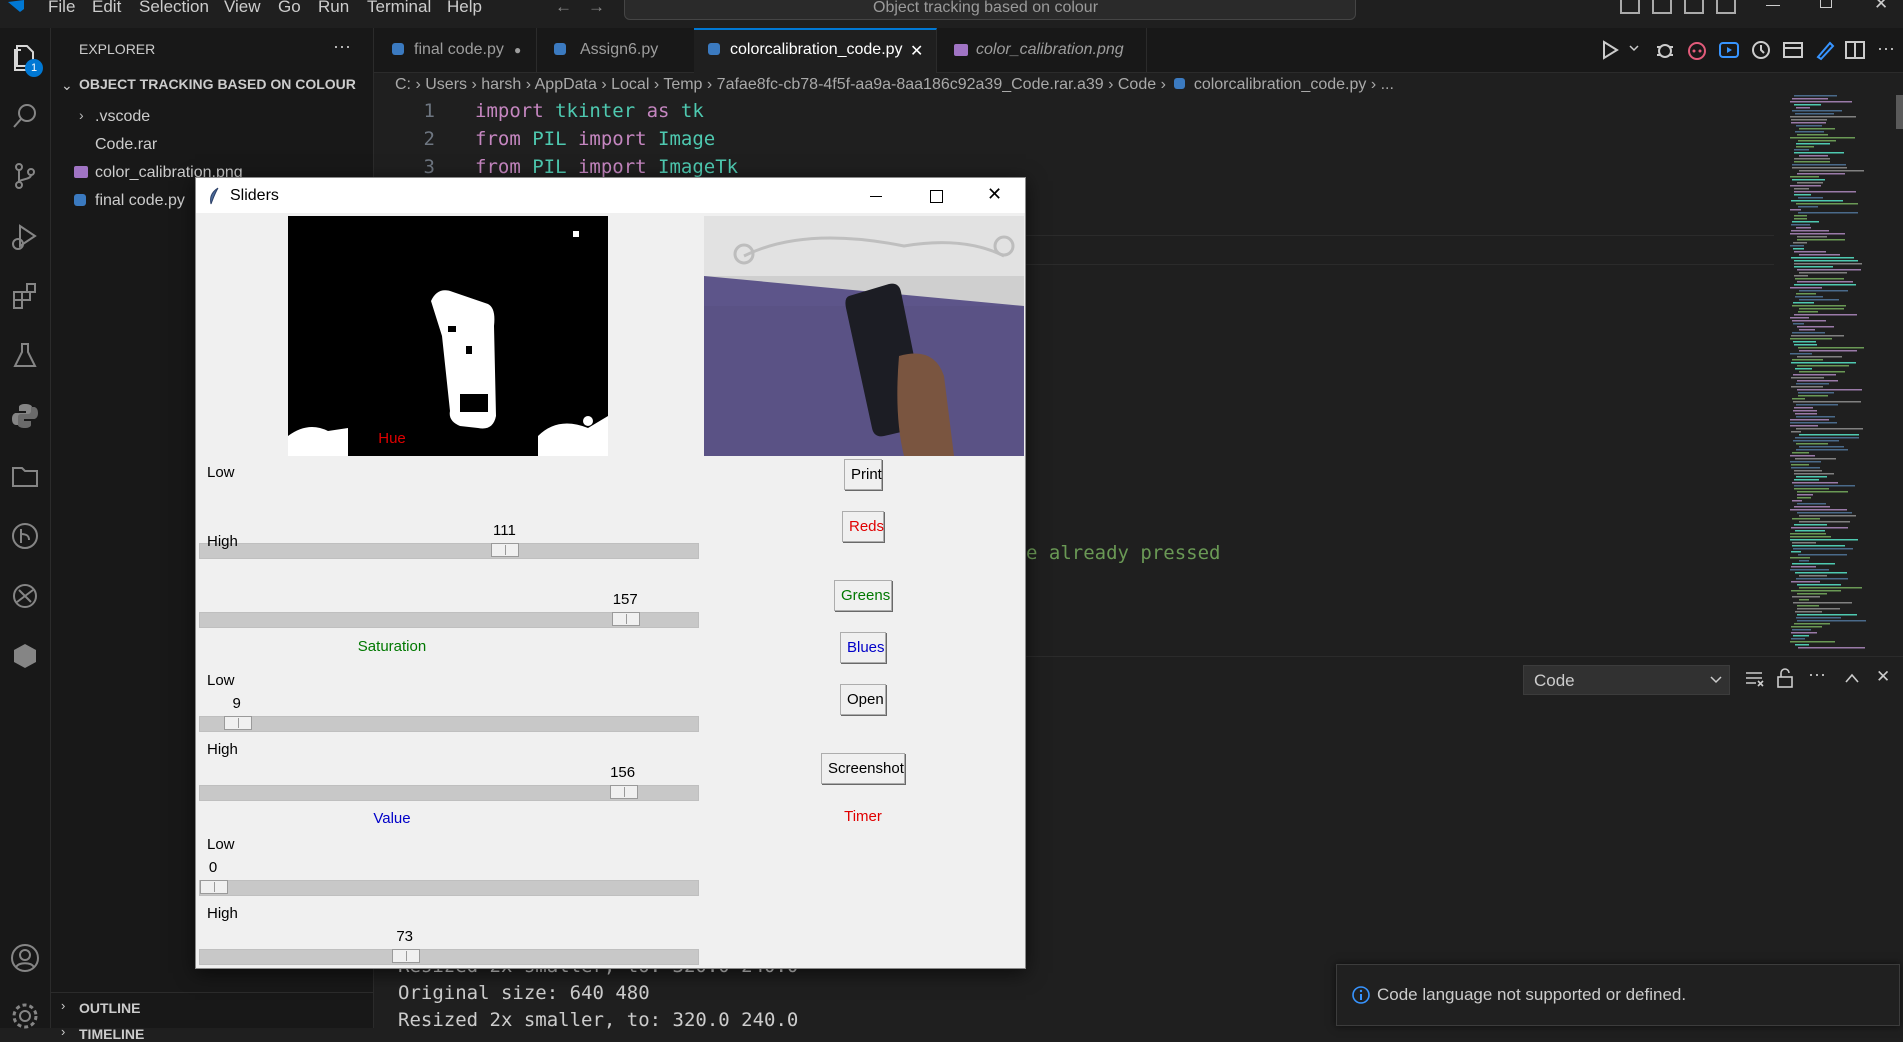 The width and height of the screenshot is (1903, 1042). I want to click on forward-arrow-icon: →, so click(596, 8).